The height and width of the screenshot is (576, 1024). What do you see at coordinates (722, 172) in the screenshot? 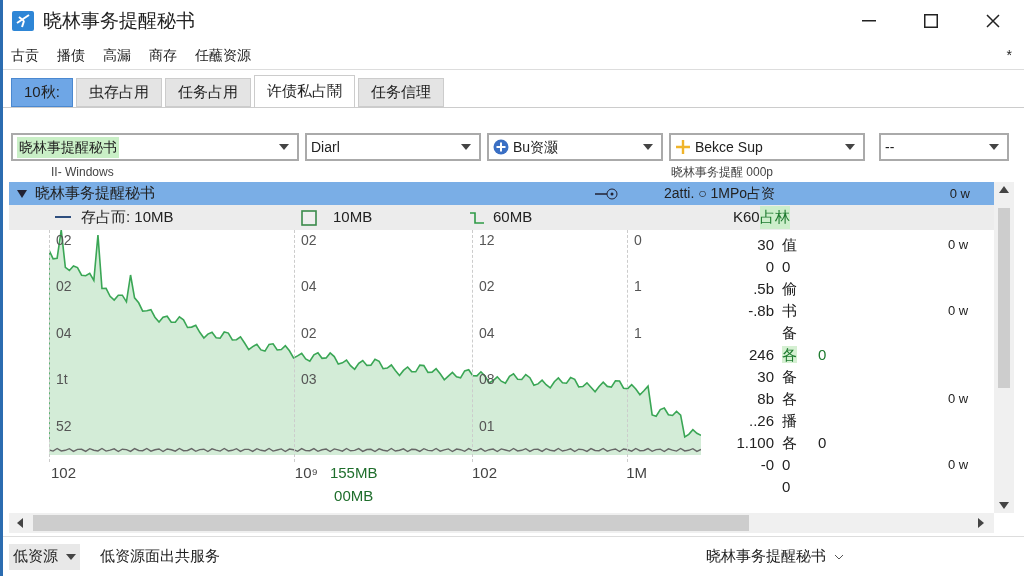
I see `column-header: 晓林事务提醒 000p` at bounding box center [722, 172].